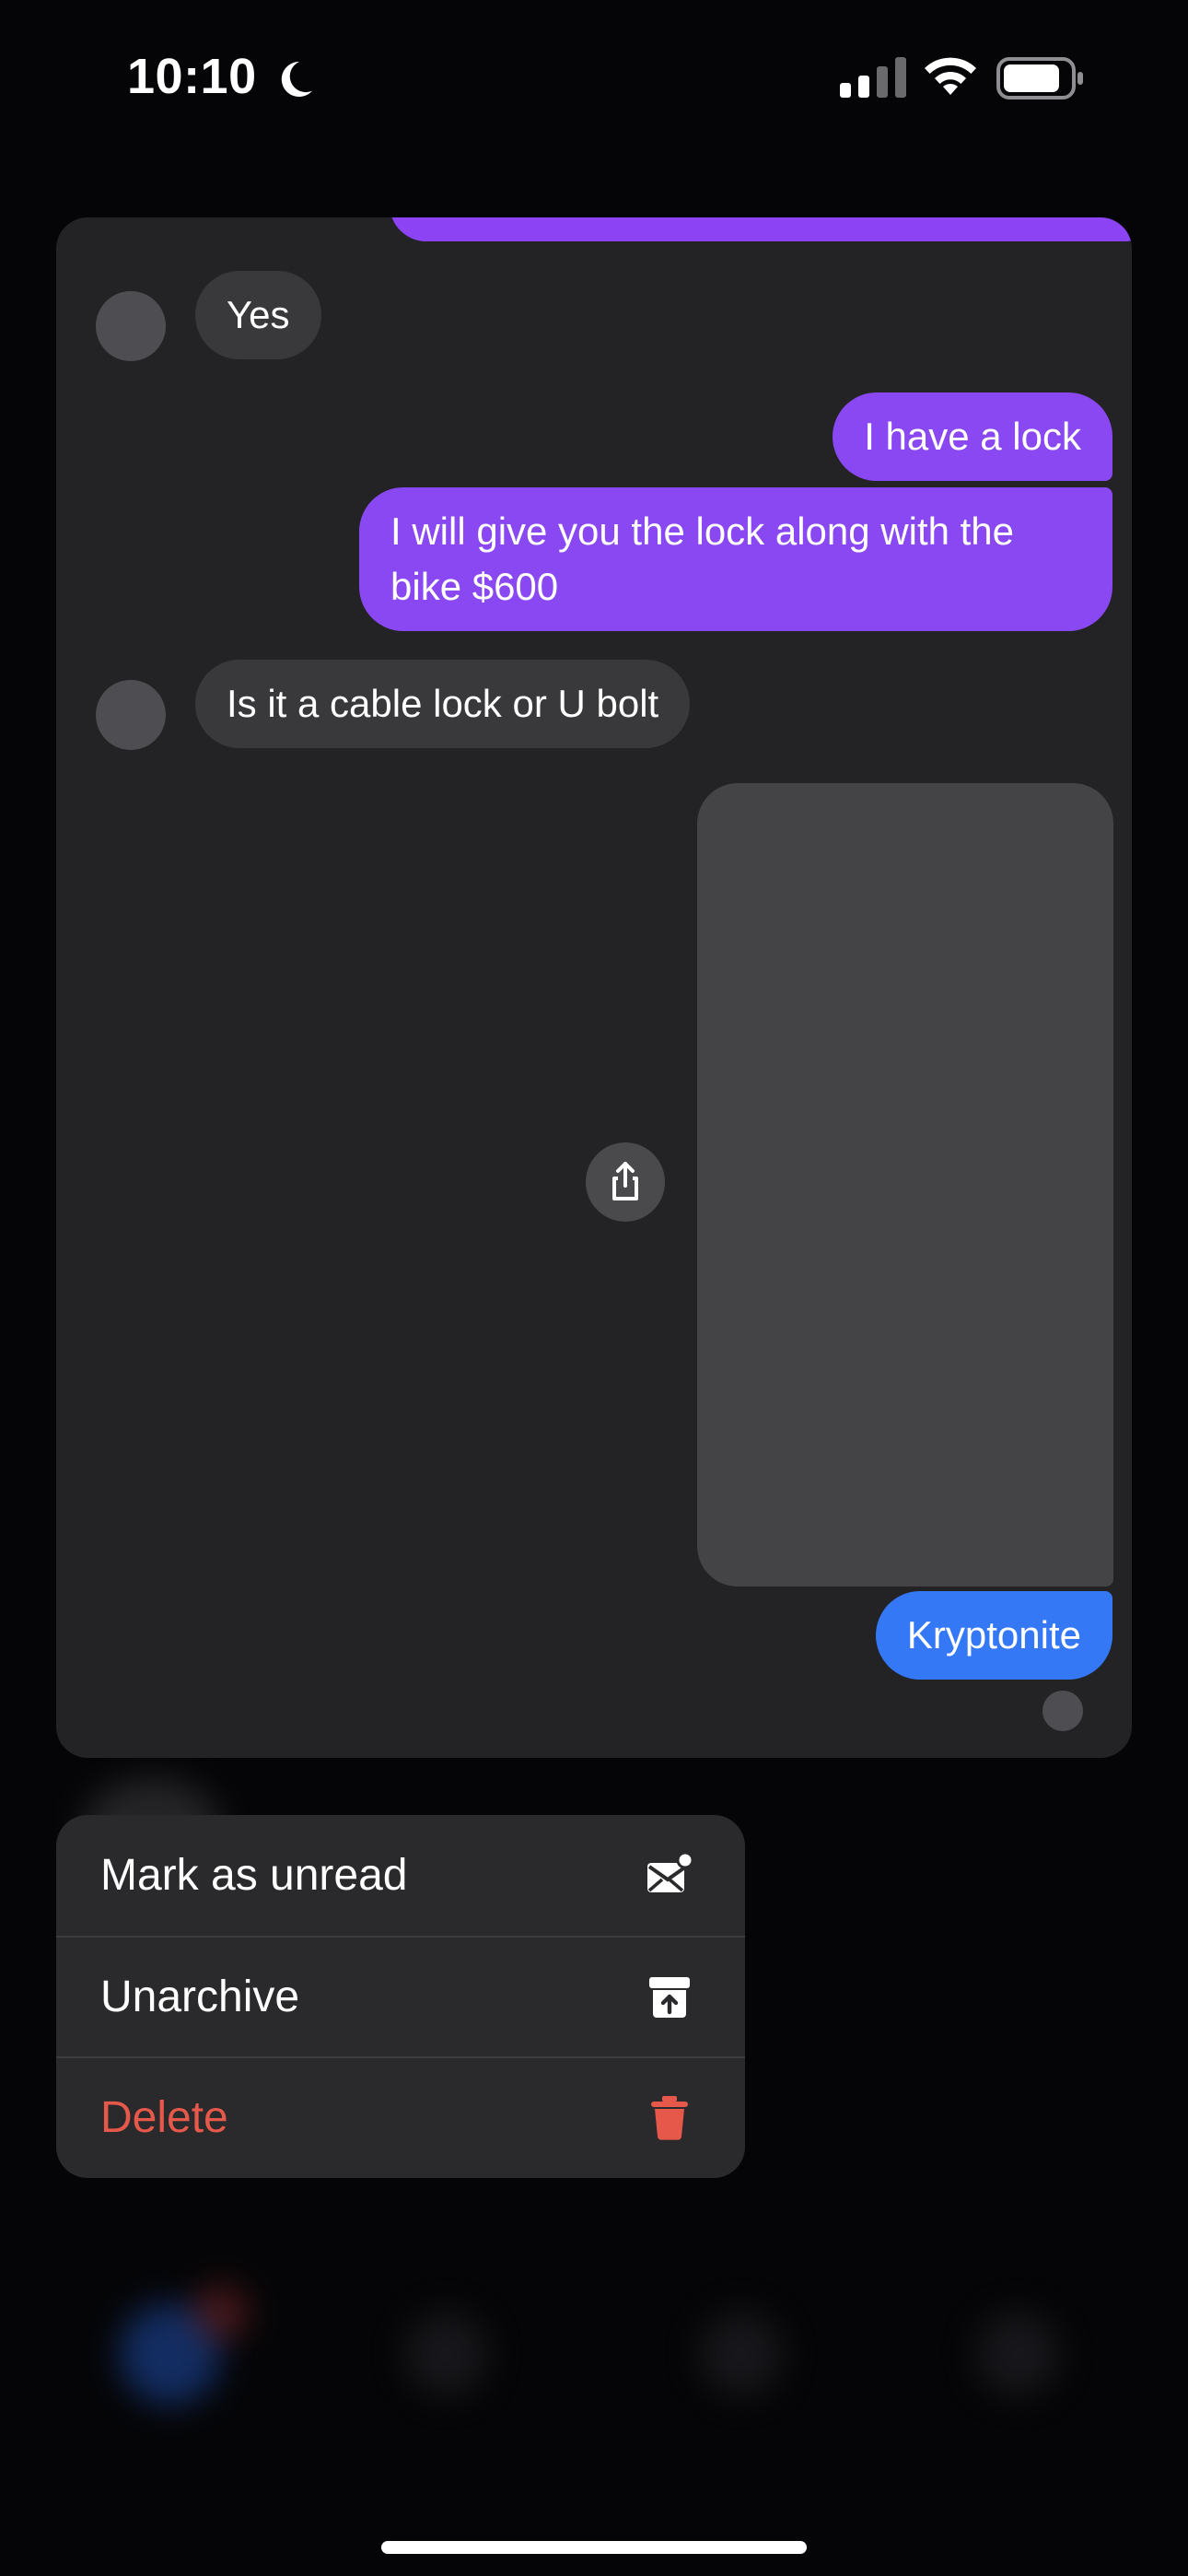 This screenshot has height=2576, width=1188. I want to click on menu-item-unarchive: Unarchive, so click(400, 1996).